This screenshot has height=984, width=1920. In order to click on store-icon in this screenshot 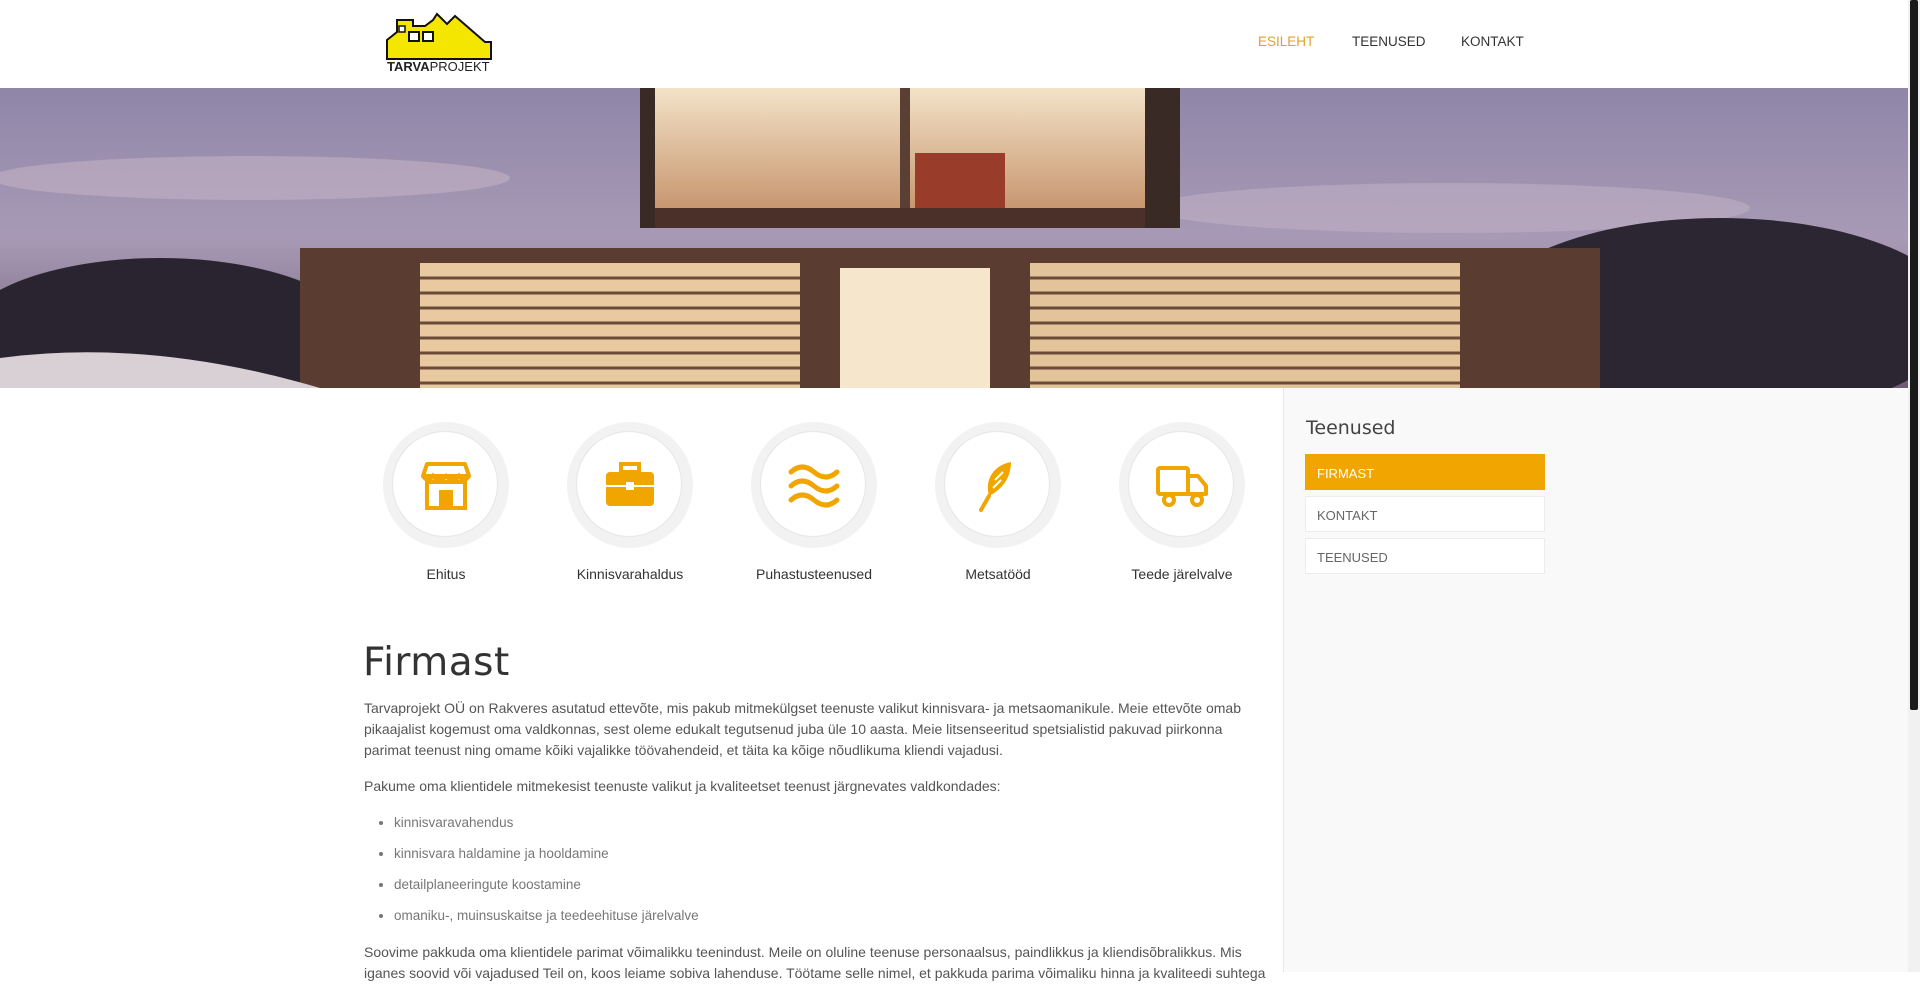, I will do `click(446, 486)`.